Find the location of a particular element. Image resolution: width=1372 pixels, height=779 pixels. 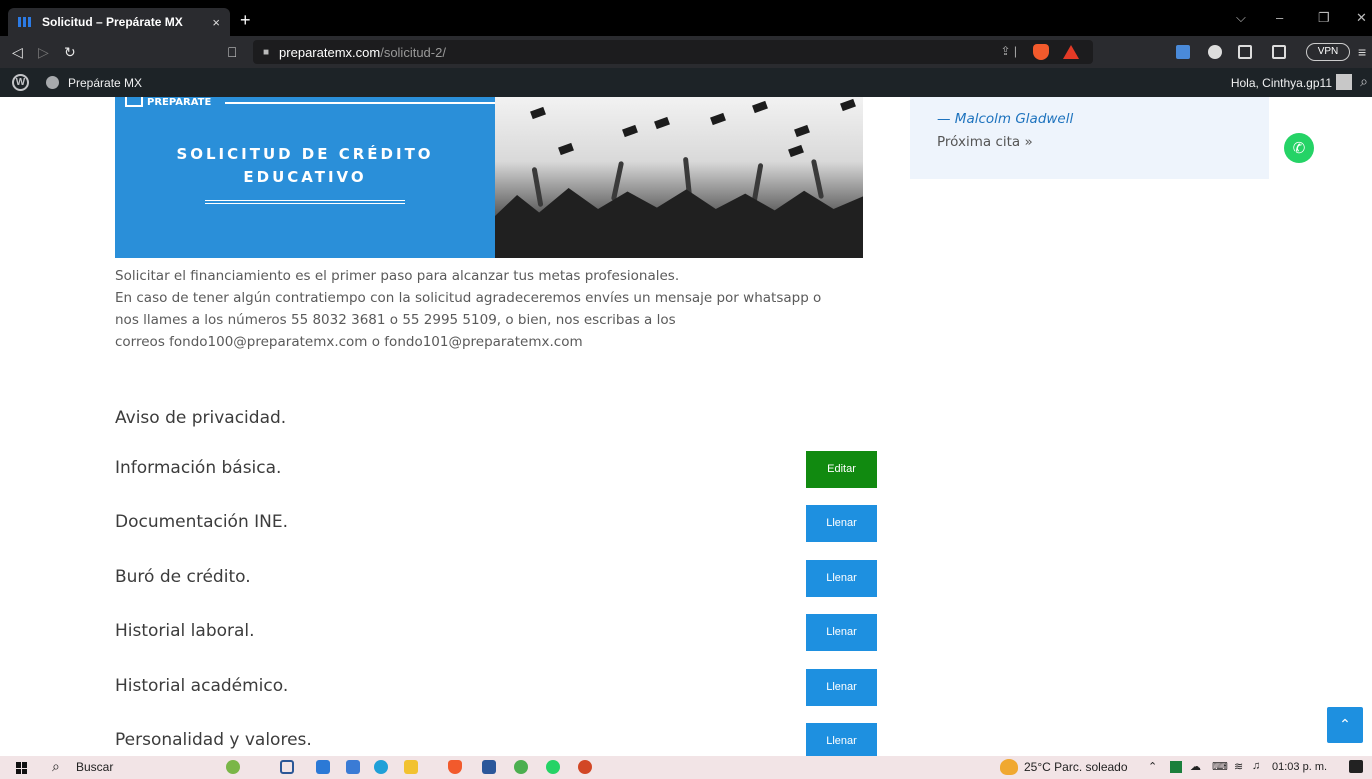

wallet-icon is located at coordinates (1279, 52).